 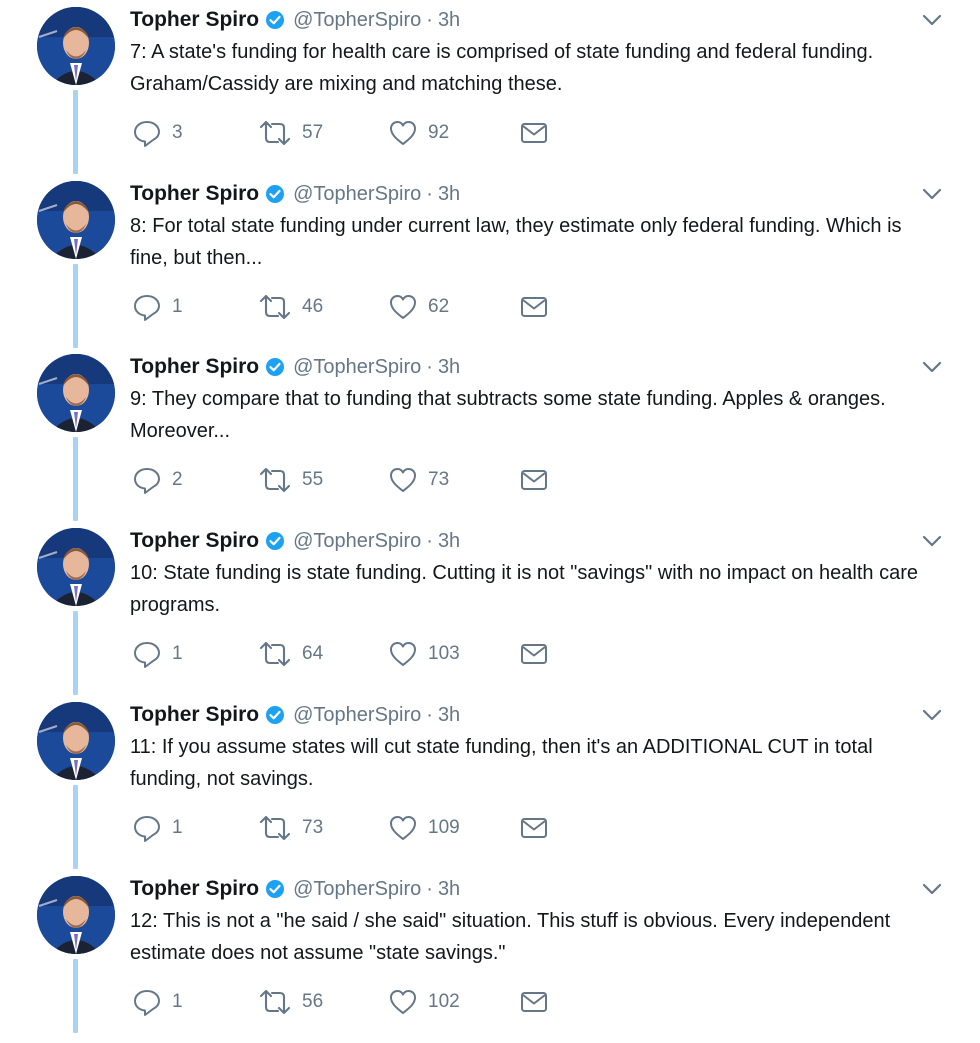 I want to click on like-count: 92, so click(x=439, y=132).